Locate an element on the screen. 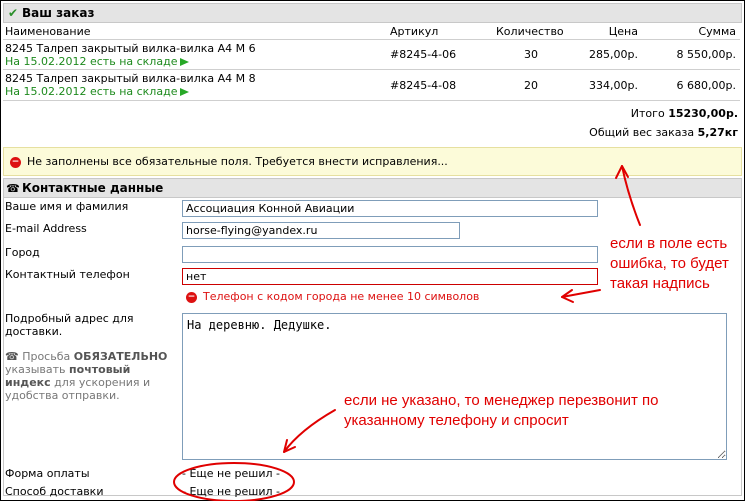  arrow-to-alert is located at coordinates (631, 195).